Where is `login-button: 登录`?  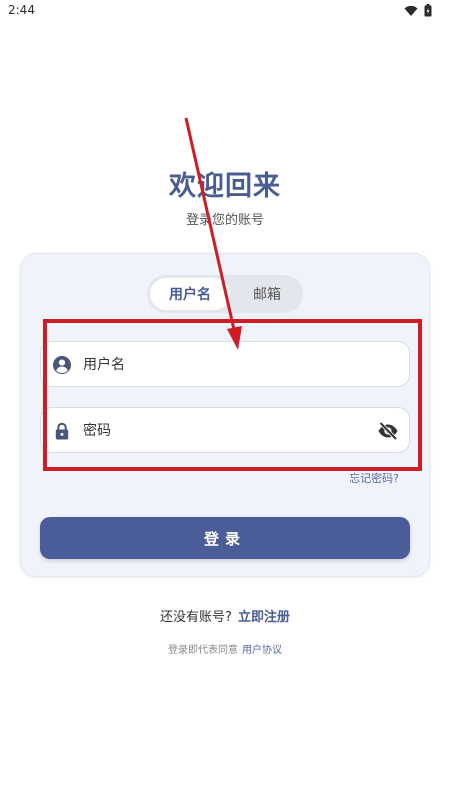 login-button: 登录 is located at coordinates (225, 538).